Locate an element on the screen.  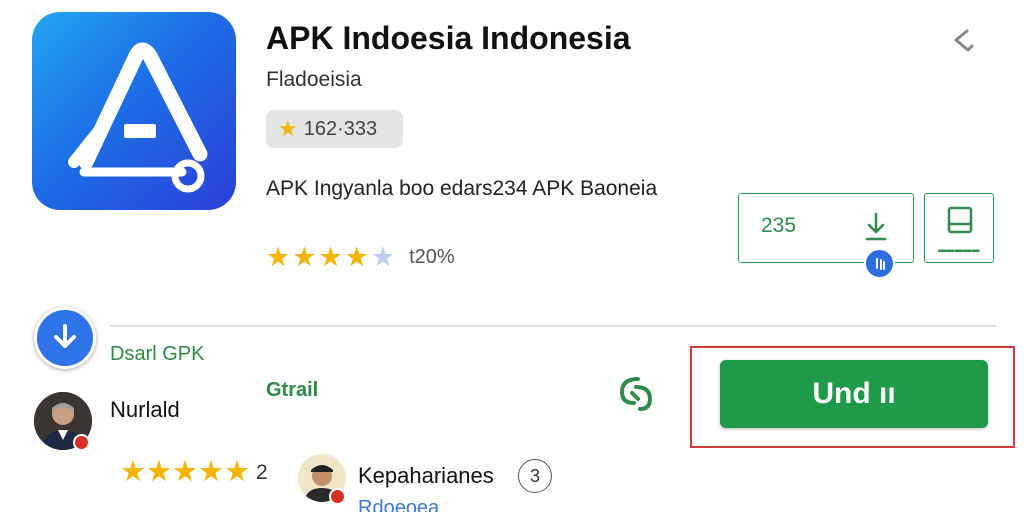
app-icon is located at coordinates (134, 111).